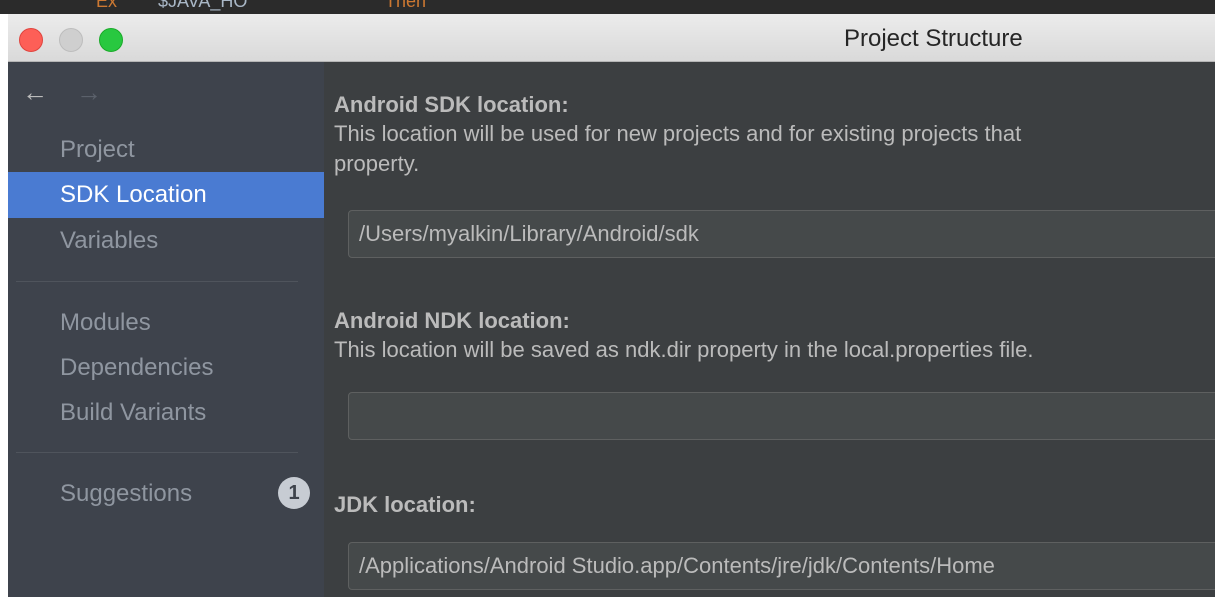  Describe the element at coordinates (203, 5) in the screenshot. I see `background-text: $JAVA_HO` at that location.